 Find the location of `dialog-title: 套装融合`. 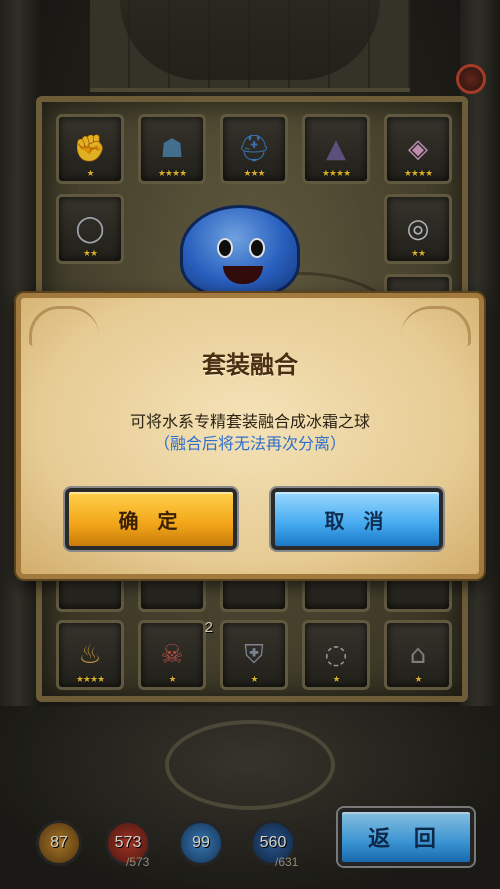

dialog-title: 套装融合 is located at coordinates (250, 365).